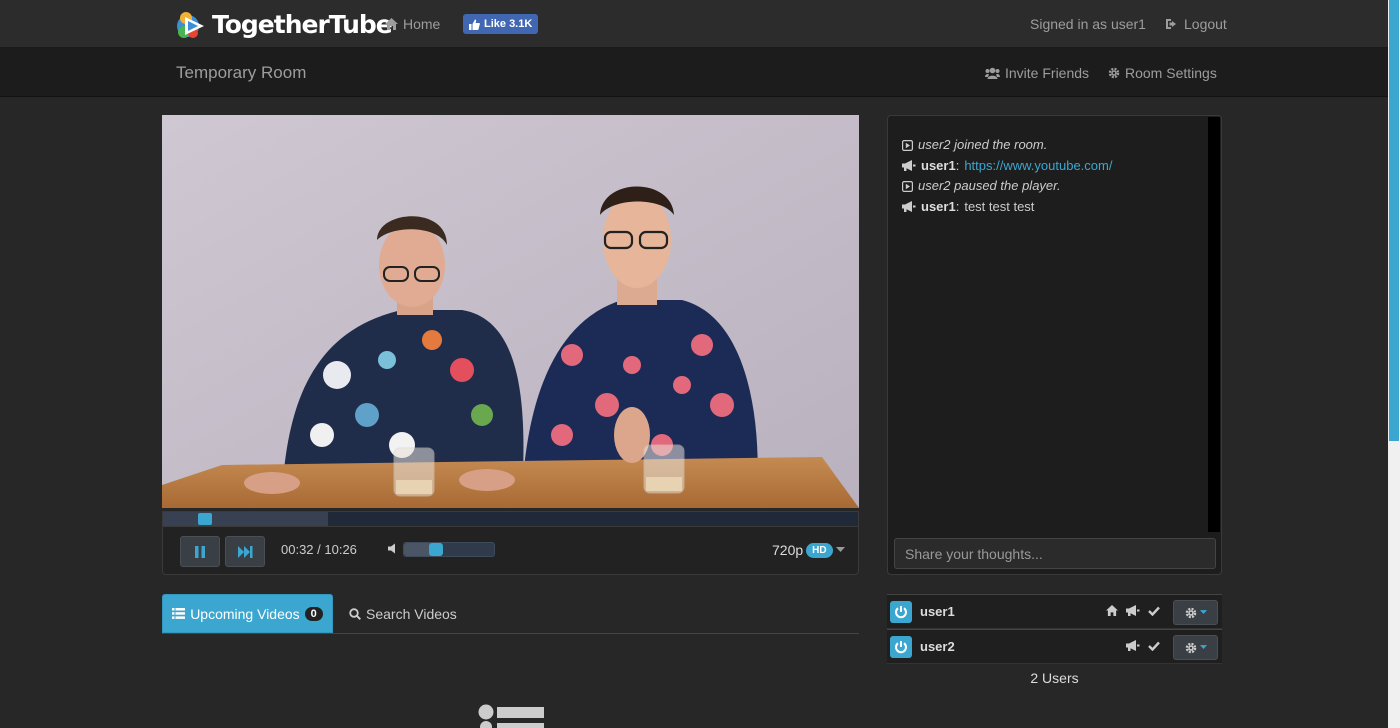 The height and width of the screenshot is (728, 1400). I want to click on tab-upcoming-label: Upcoming Videos, so click(245, 613).